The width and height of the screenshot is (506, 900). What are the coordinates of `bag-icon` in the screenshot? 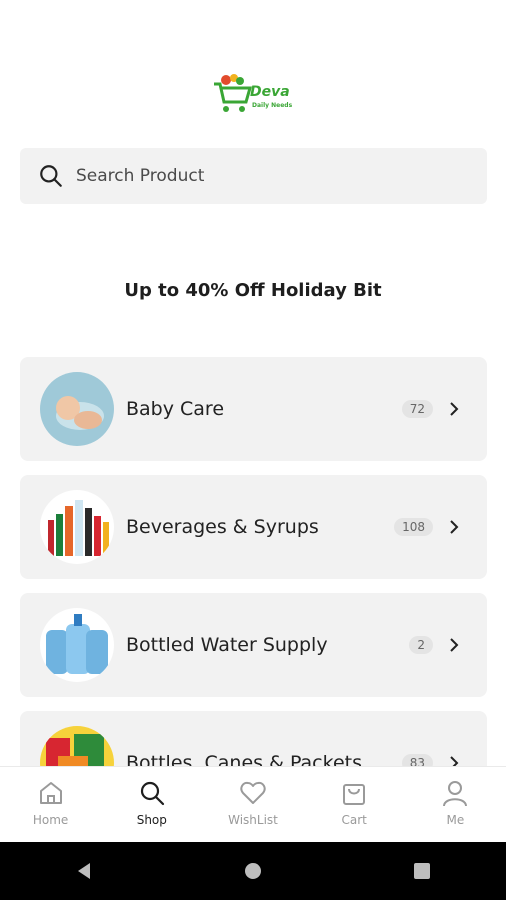 It's located at (354, 794).